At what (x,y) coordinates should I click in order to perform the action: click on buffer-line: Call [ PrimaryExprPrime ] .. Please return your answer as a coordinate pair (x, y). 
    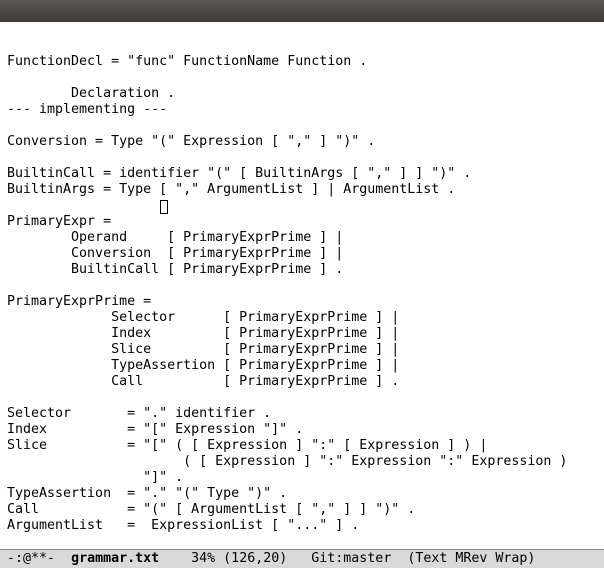
    Looking at the image, I should click on (203, 381).